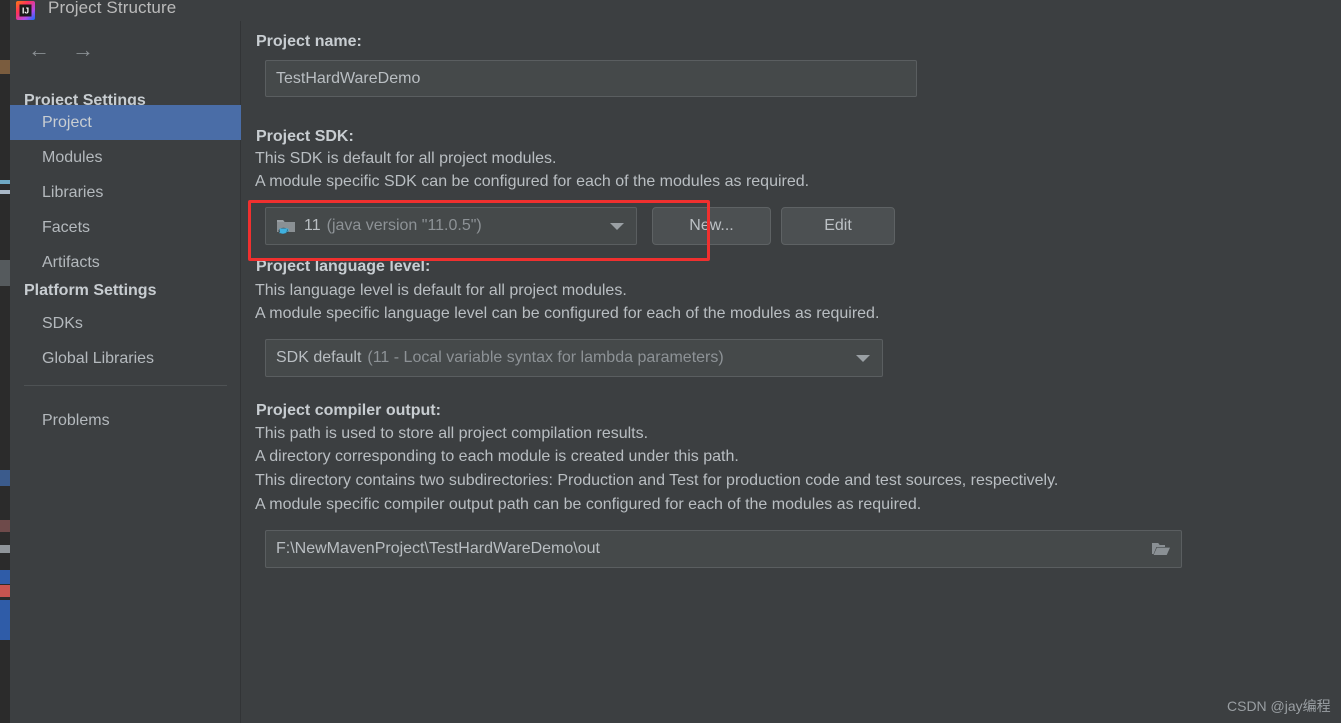 The width and height of the screenshot is (1341, 723). What do you see at coordinates (67, 122) in the screenshot?
I see `sidebar-item-label: Project` at bounding box center [67, 122].